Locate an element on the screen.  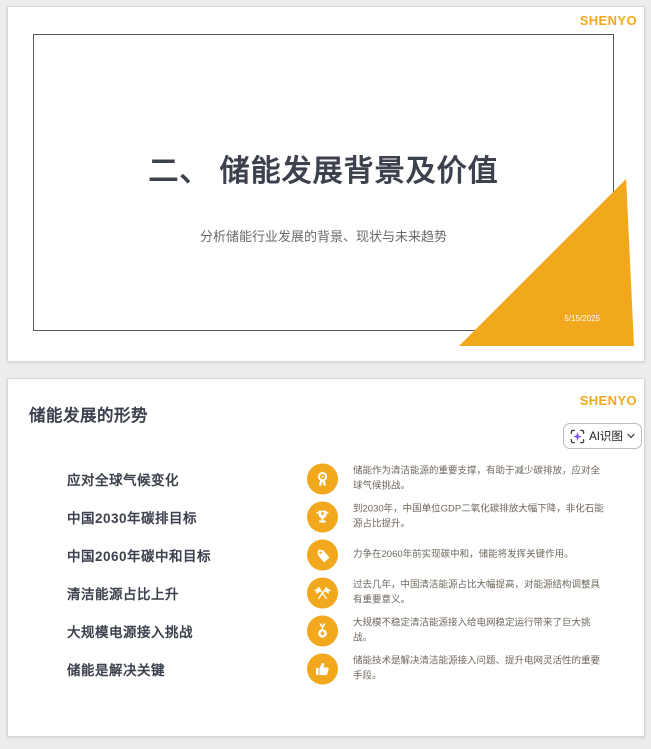
feature-description: 过去几年，中国清洁能源占比大幅提高，对能源结构调整具有重要意义。 is located at coordinates (477, 592).